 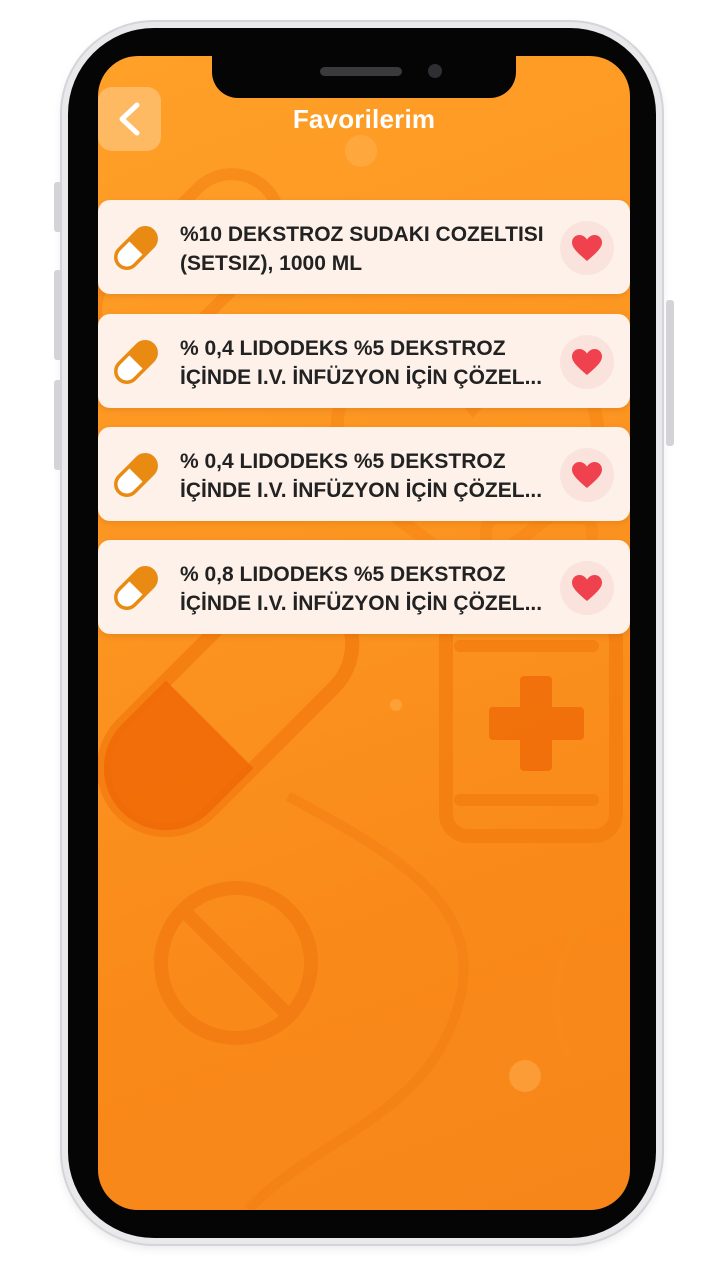 I want to click on volume-up-button, so click(x=58, y=315).